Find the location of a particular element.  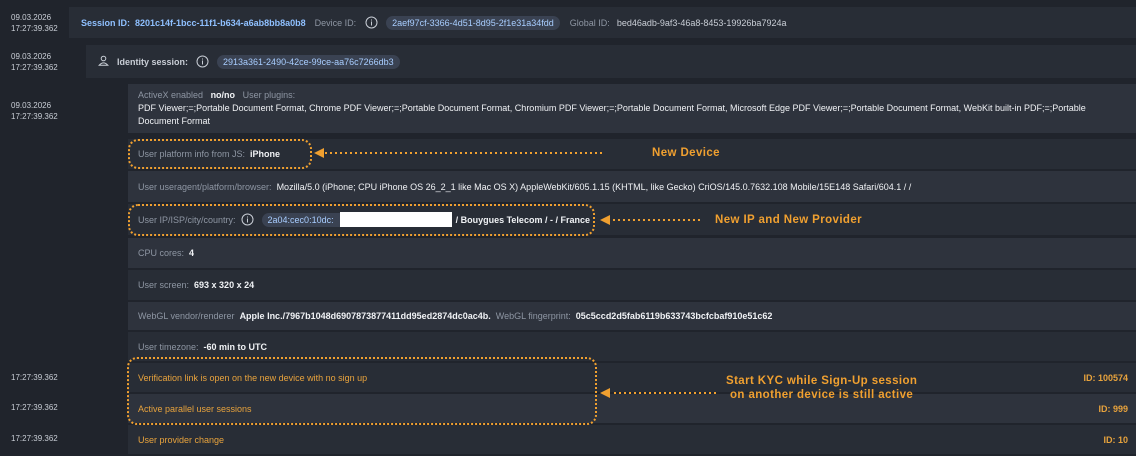

new-device-annotation: New Device is located at coordinates (686, 153).